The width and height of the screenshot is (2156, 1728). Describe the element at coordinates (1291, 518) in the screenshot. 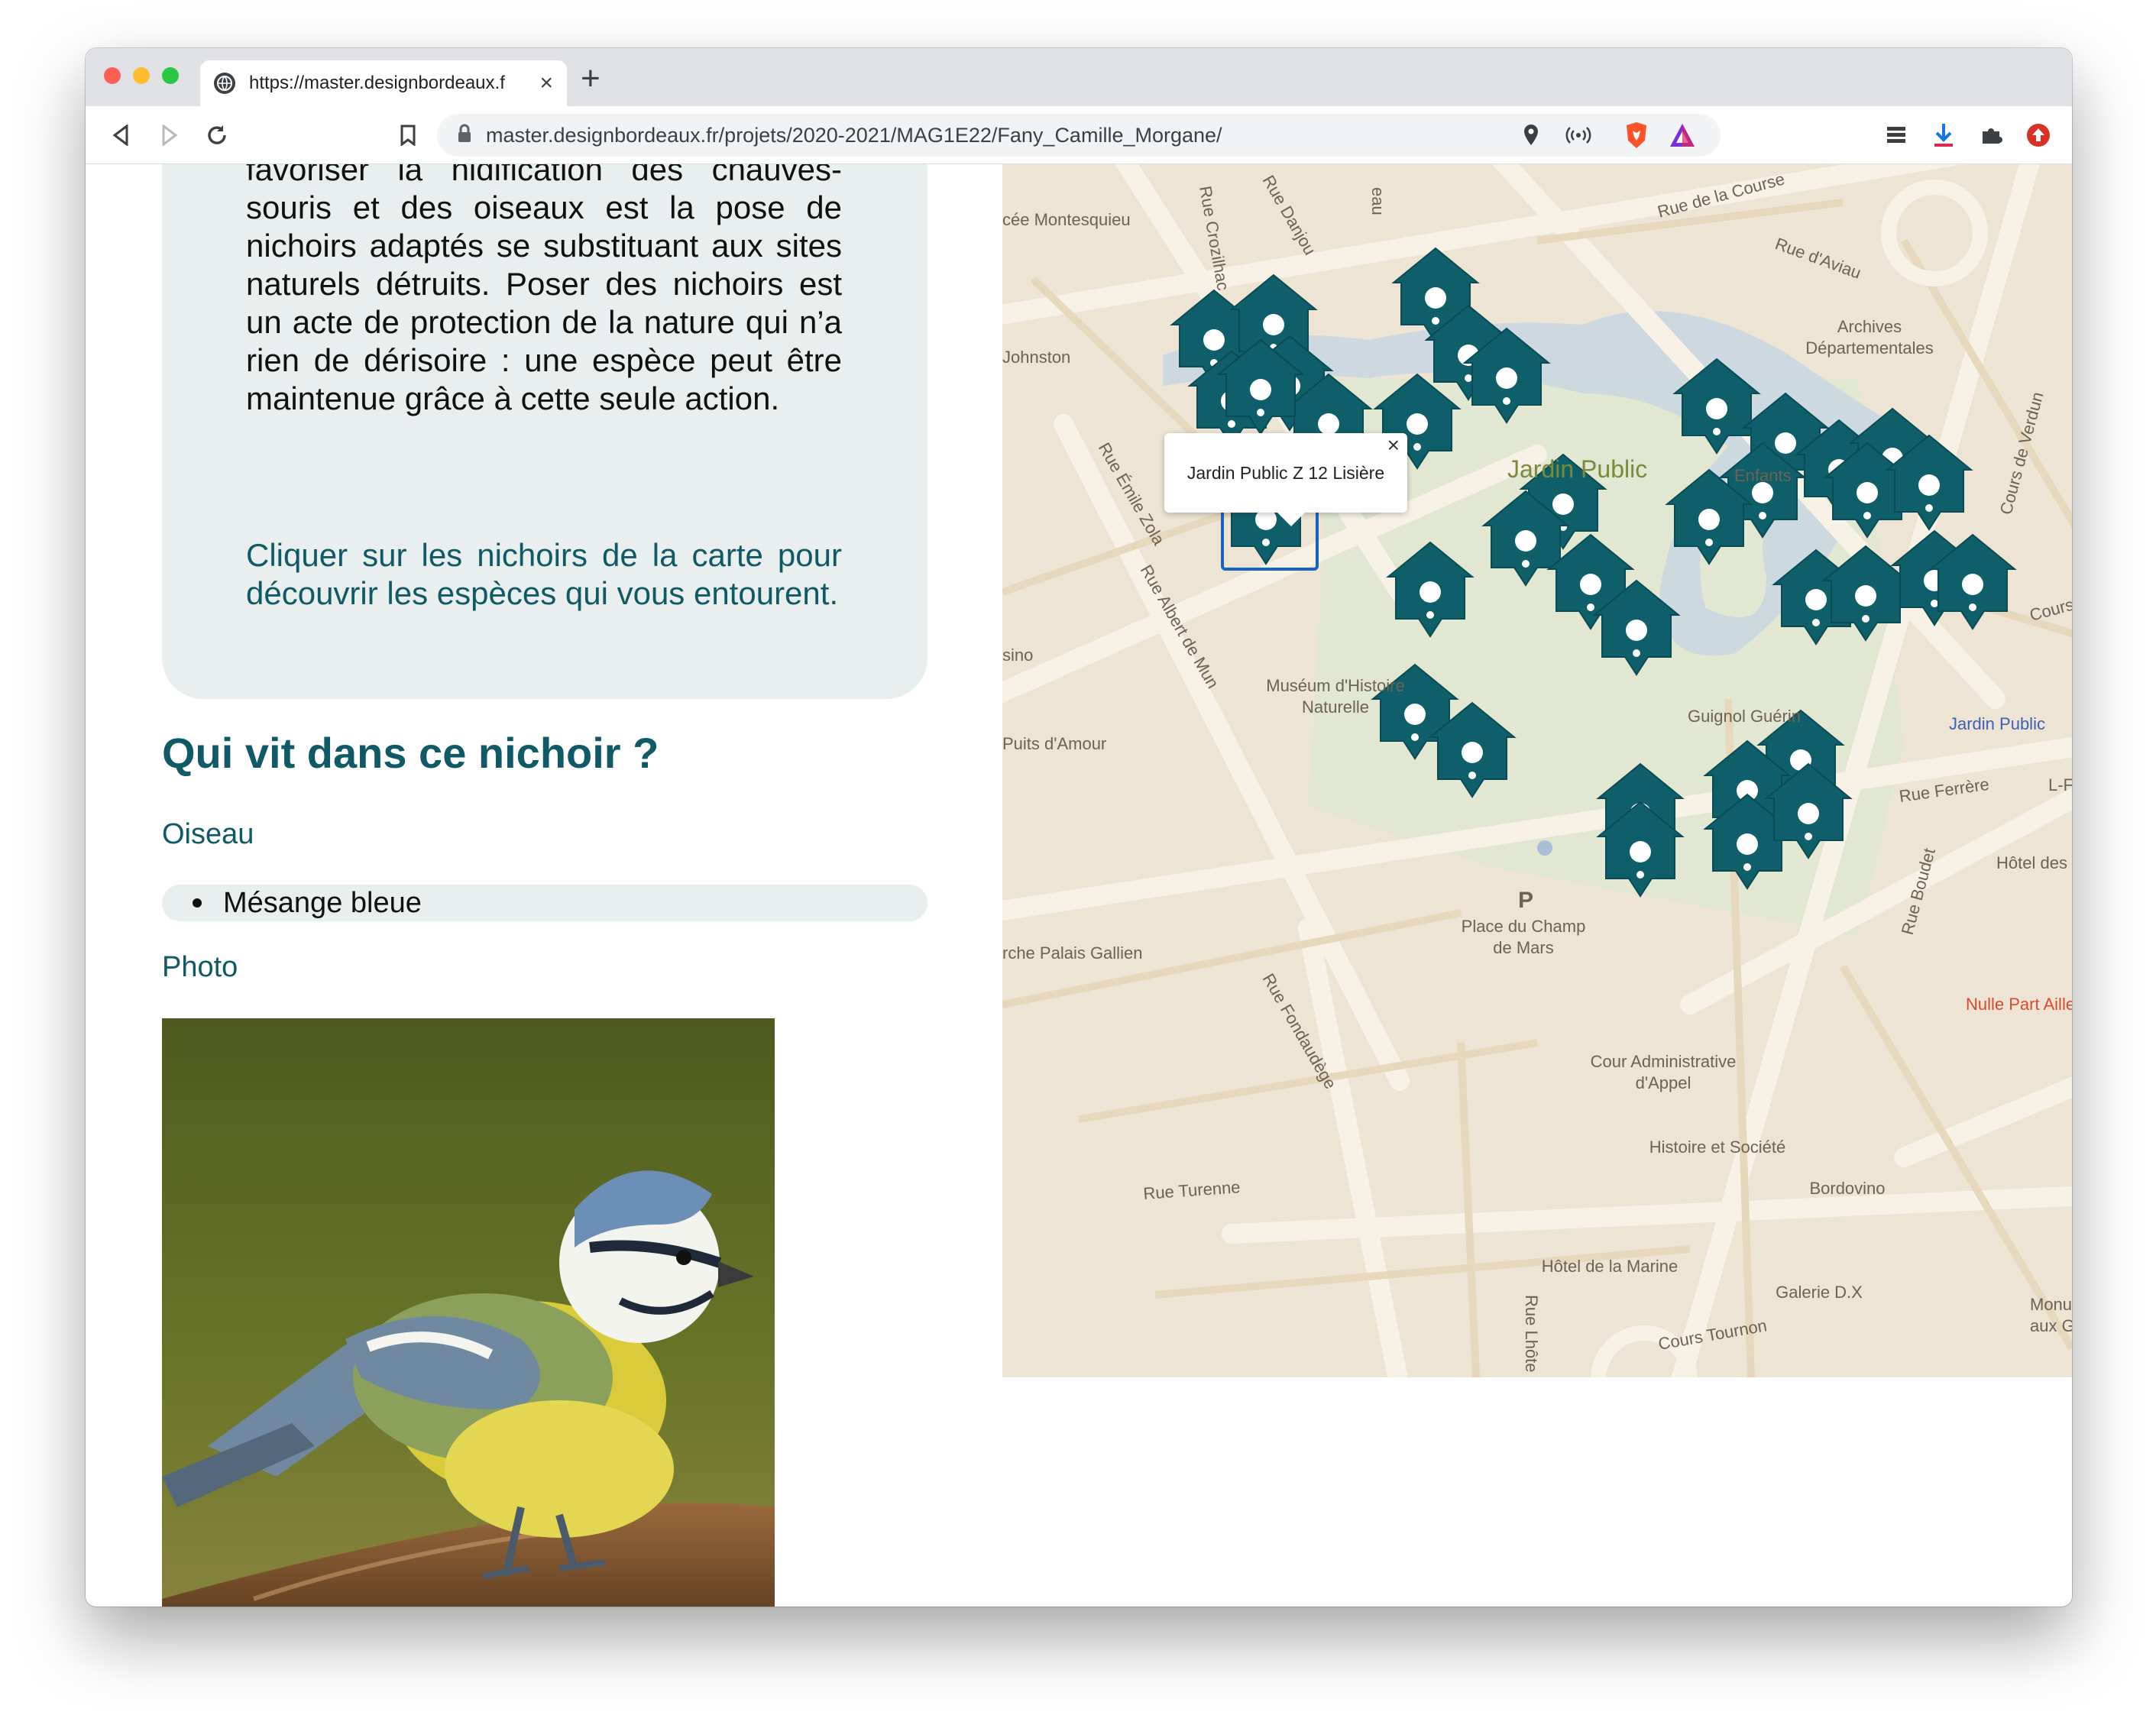

I see `popup-pointer` at that location.